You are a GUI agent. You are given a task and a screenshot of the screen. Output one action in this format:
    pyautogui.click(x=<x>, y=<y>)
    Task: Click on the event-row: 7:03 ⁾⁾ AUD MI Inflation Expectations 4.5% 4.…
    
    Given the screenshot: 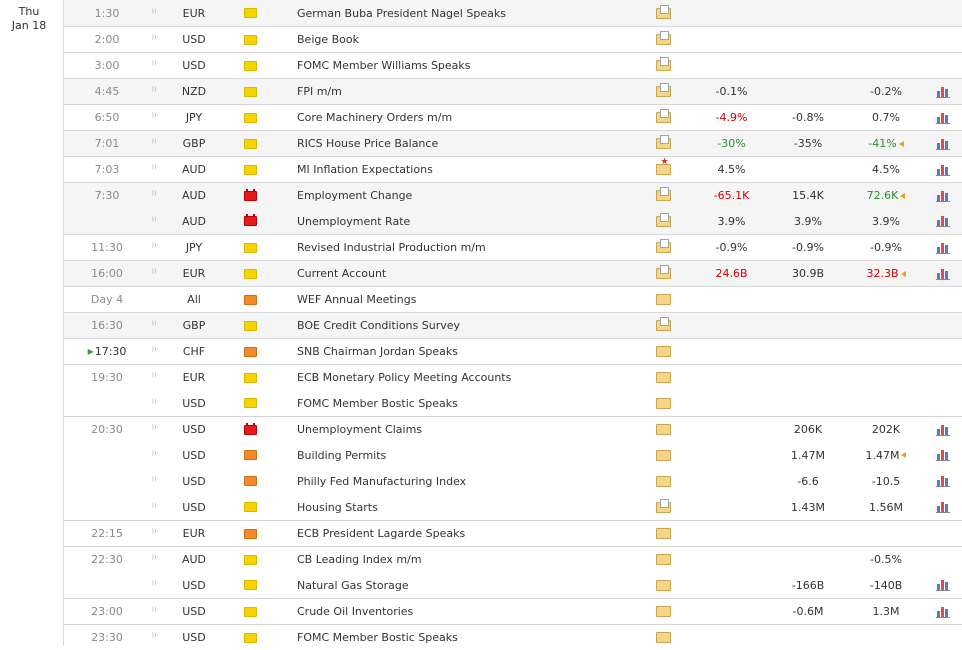 What is the action you would take?
    pyautogui.click(x=513, y=169)
    